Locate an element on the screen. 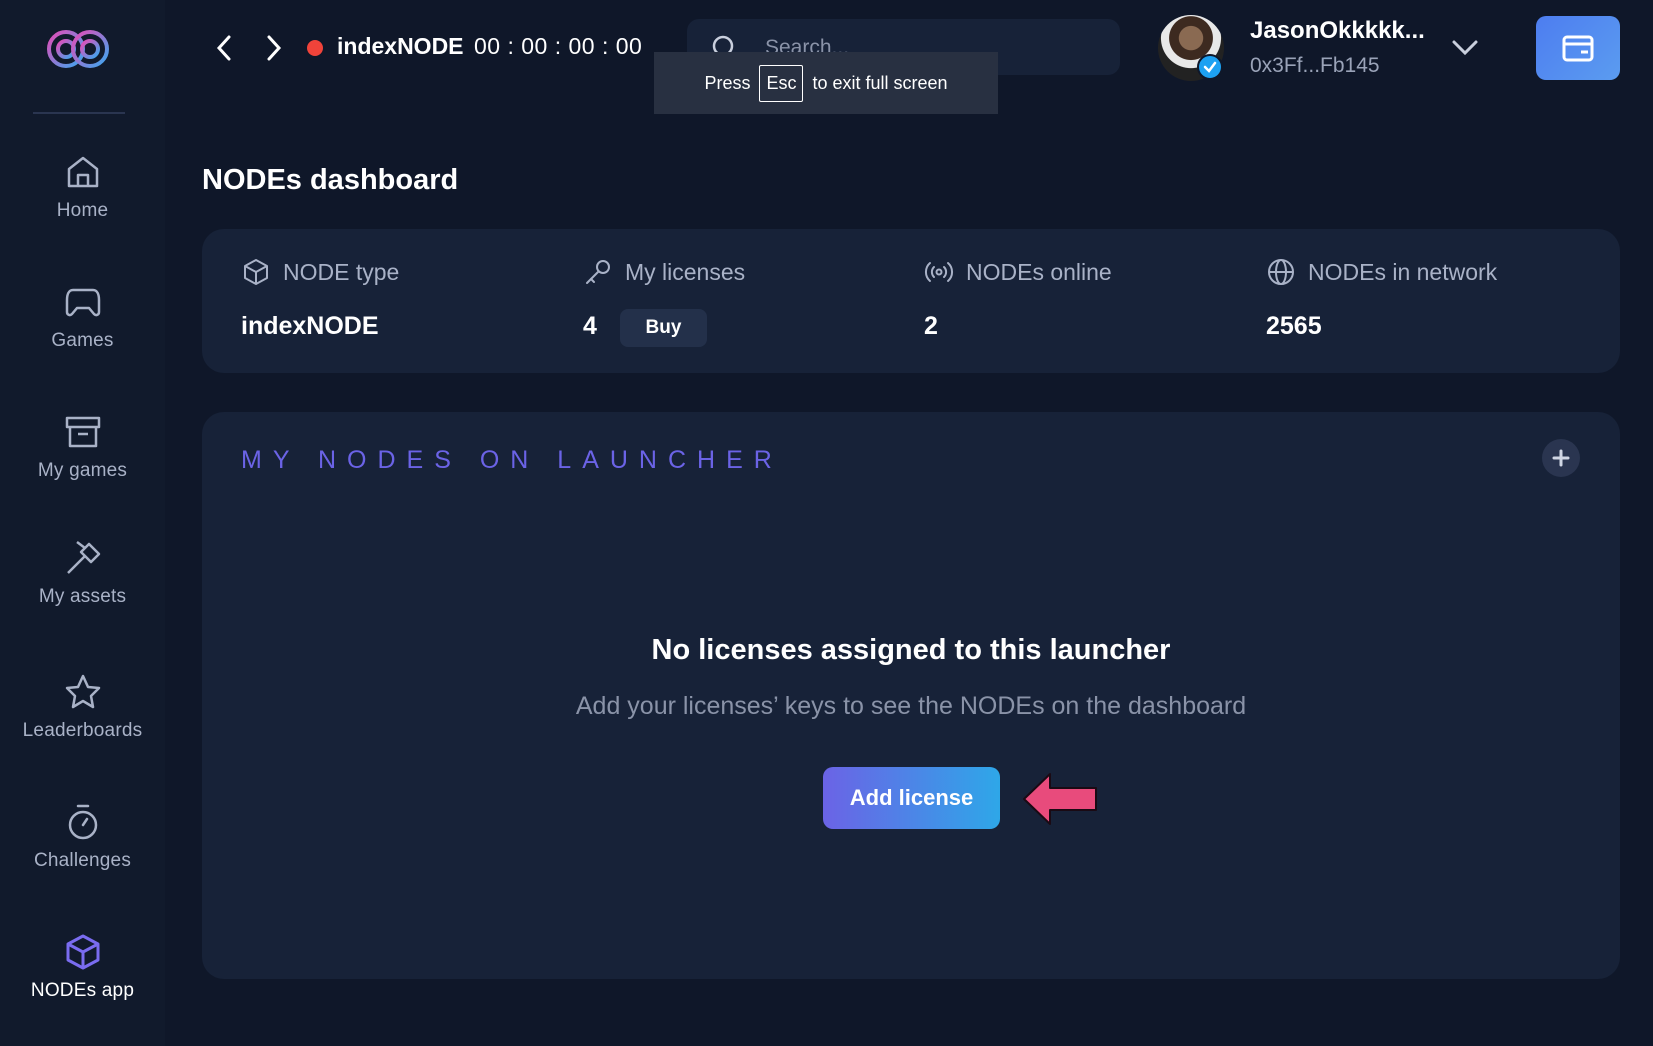  stat-value: 2 is located at coordinates (931, 326).